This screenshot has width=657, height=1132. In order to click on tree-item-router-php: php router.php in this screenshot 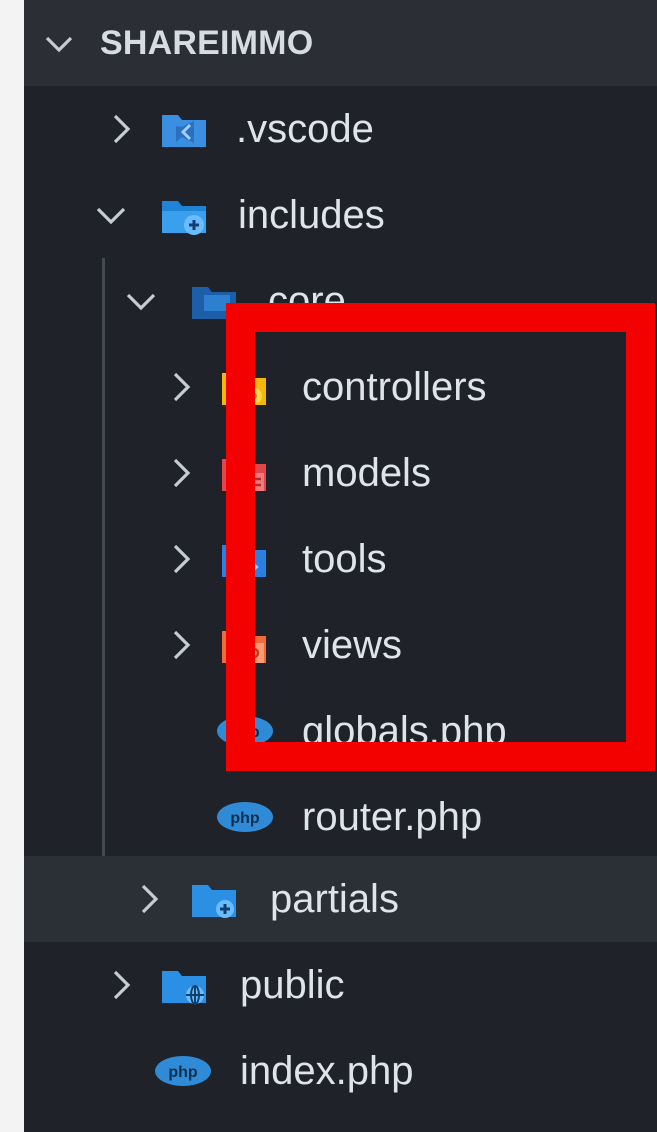, I will do `click(340, 817)`.